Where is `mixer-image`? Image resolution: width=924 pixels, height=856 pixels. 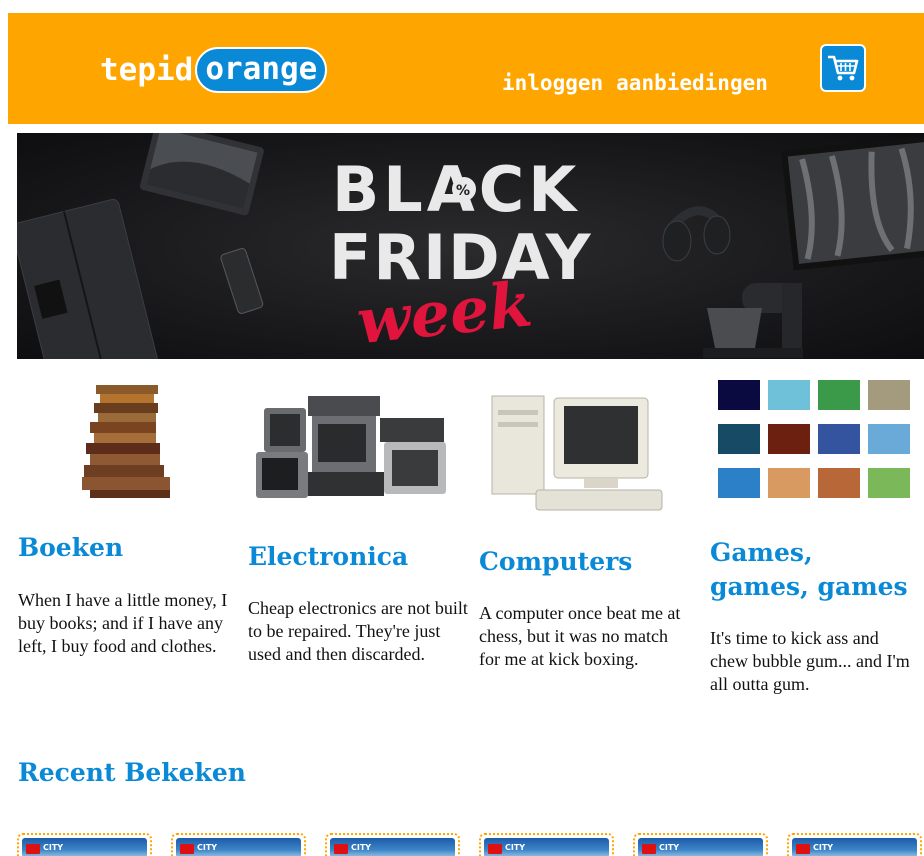
mixer-image is located at coordinates (753, 320).